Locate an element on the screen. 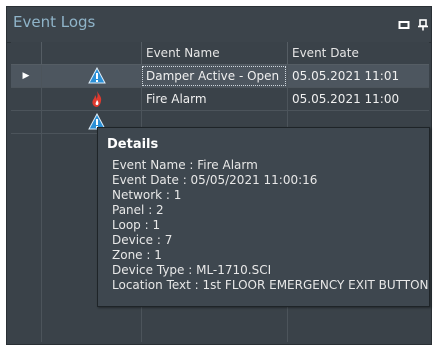 Image resolution: width=438 pixels, height=351 pixels. header-event-name: Event Name is located at coordinates (214, 53).